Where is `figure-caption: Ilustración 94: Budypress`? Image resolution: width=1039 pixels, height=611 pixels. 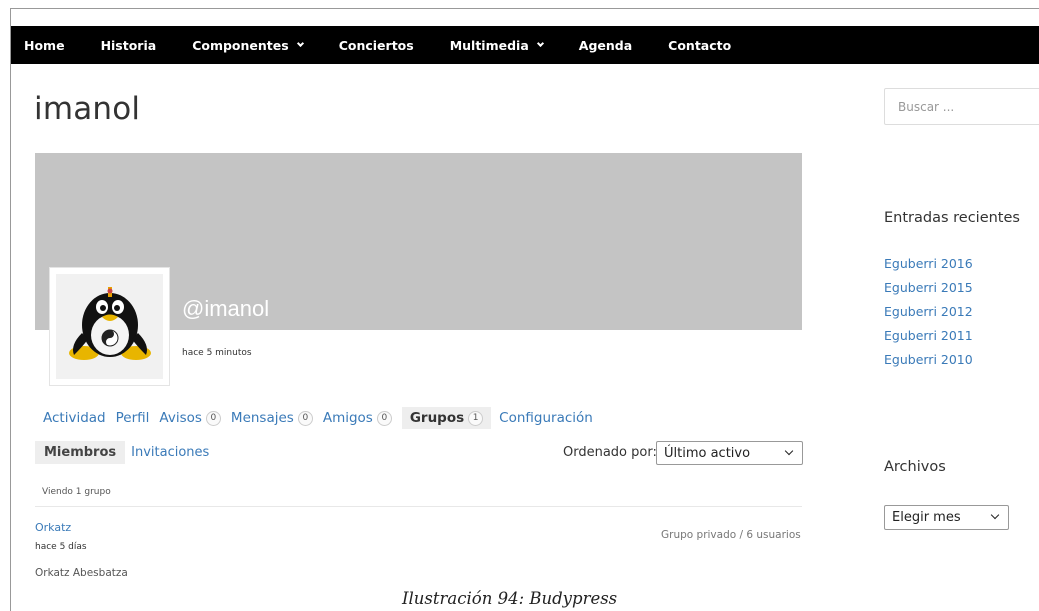 figure-caption: Ilustración 94: Budypress is located at coordinates (510, 598).